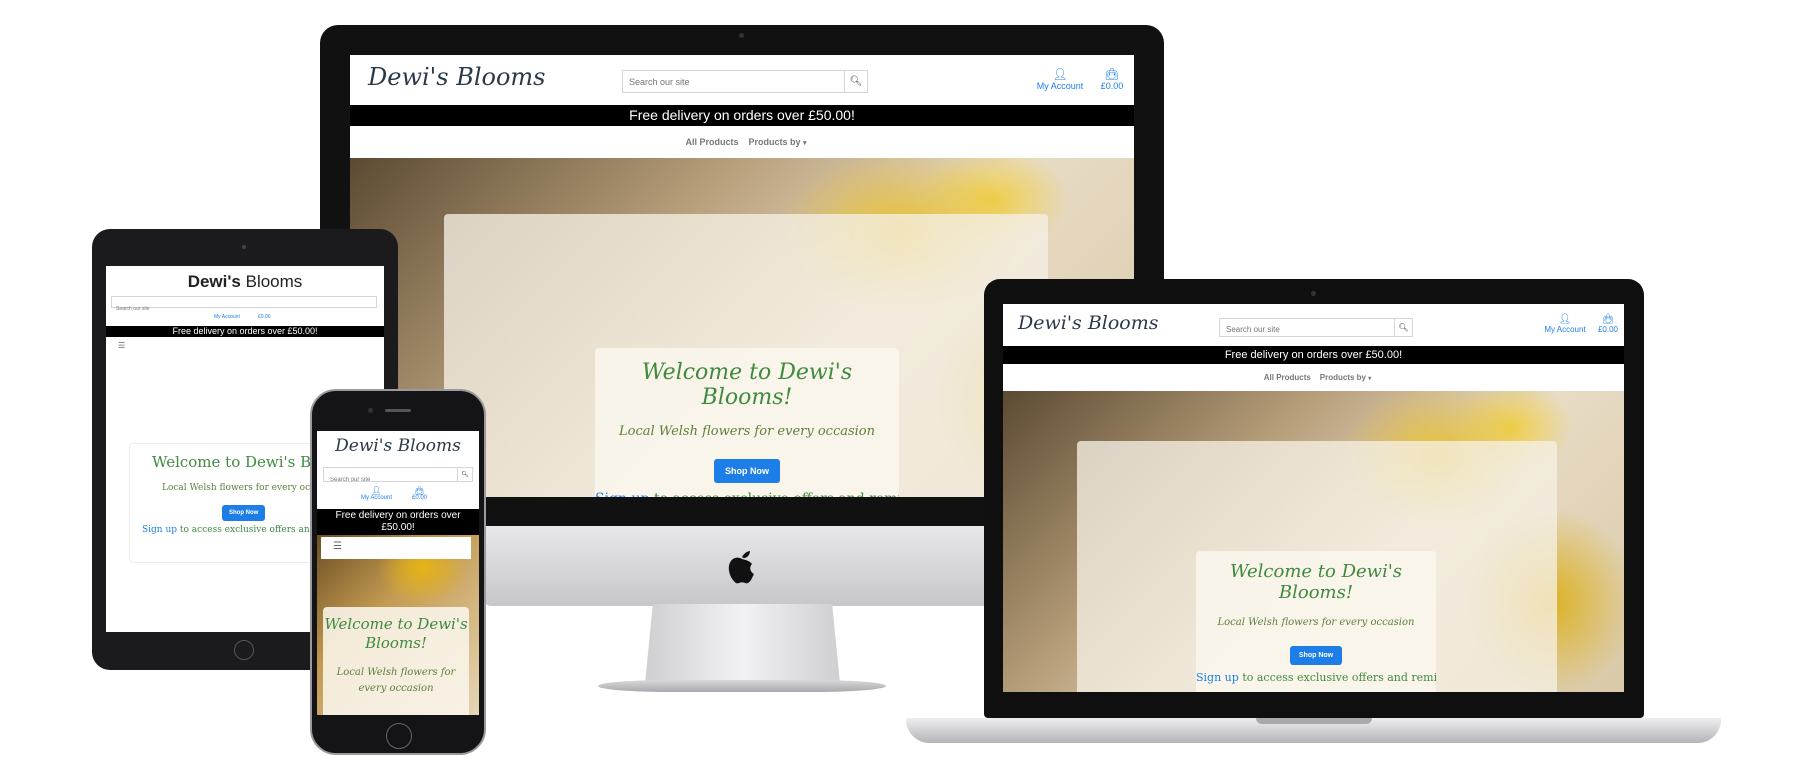 Image resolution: width=1800 pixels, height=760 pixels. Describe the element at coordinates (742, 686) in the screenshot. I see `imac-foot` at that location.